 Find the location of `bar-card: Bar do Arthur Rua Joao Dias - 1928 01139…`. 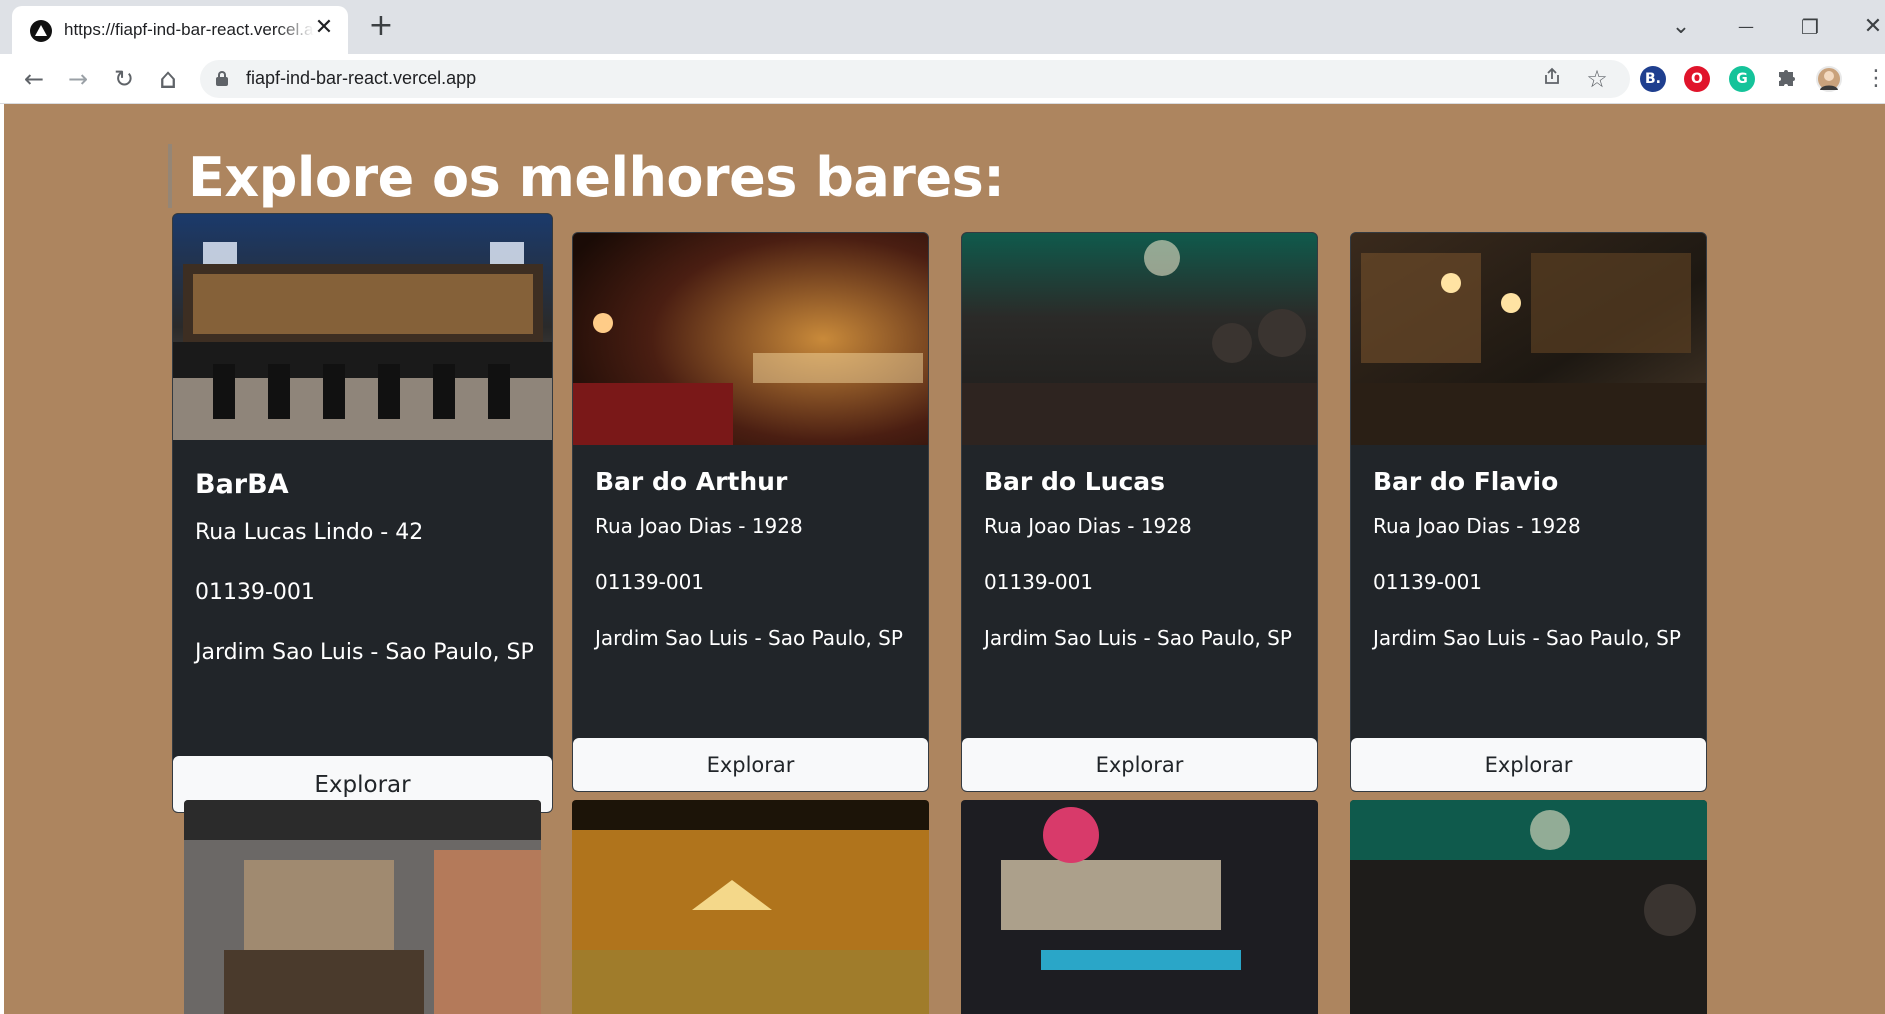

bar-card: Bar do Arthur Rua Joao Dias - 1928 01139… is located at coordinates (750, 512).